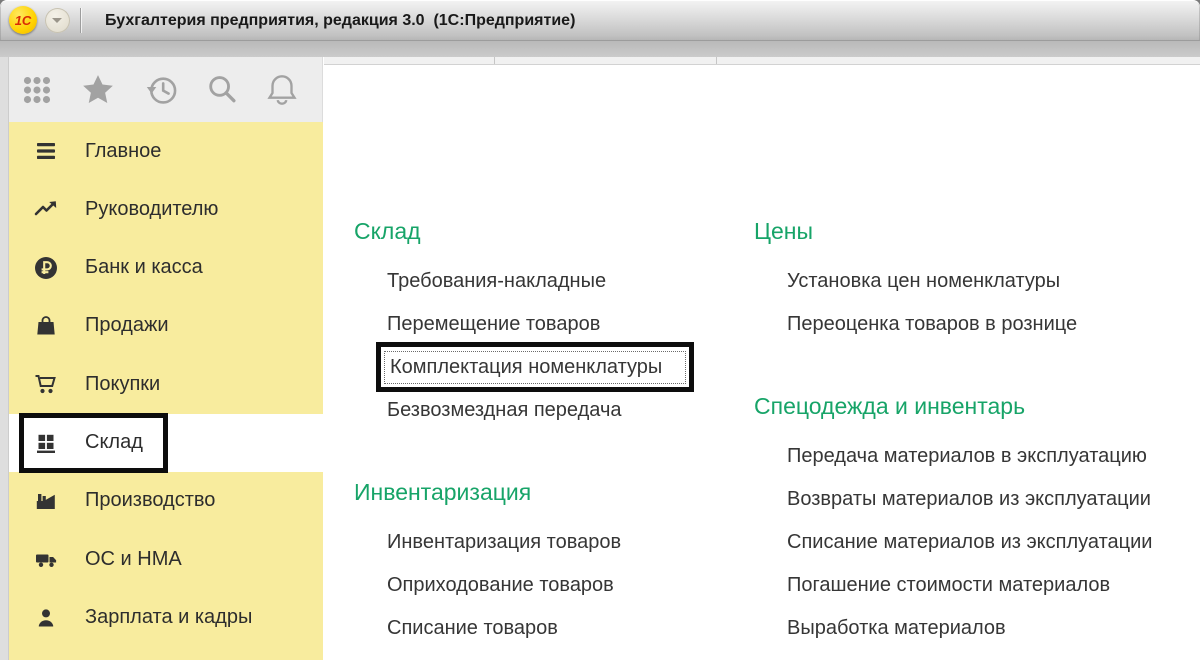 Image resolution: width=1200 pixels, height=660 pixels. Describe the element at coordinates (784, 231) in the screenshot. I see `section-title: Цены` at that location.